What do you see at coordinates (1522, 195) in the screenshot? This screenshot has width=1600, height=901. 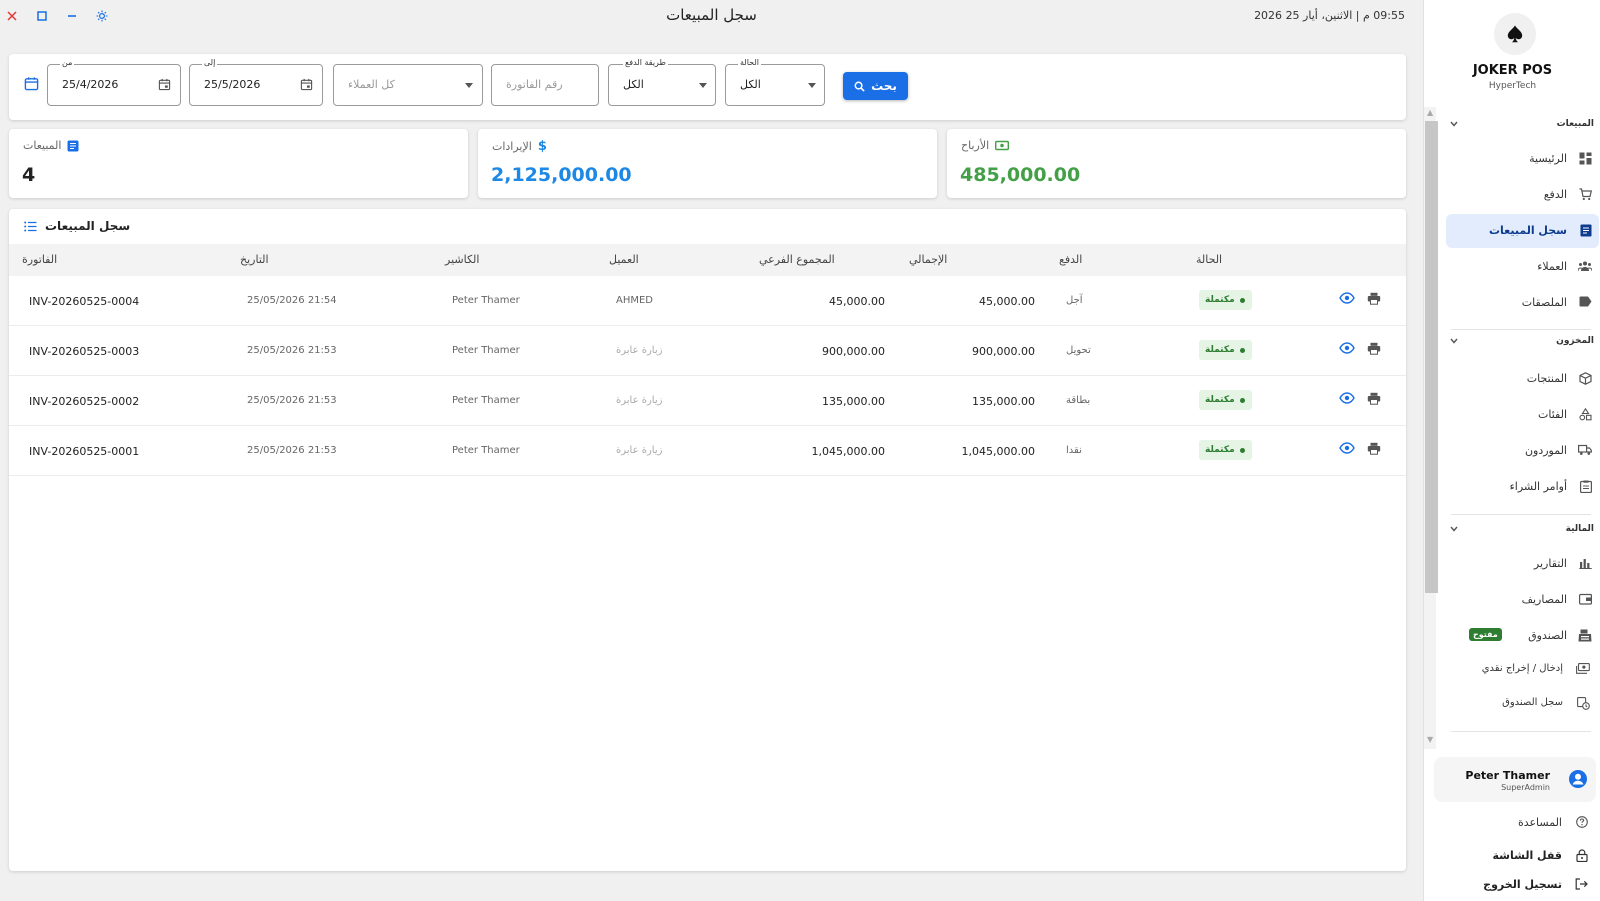 I see `sidebar-item-pay: الدفع` at bounding box center [1522, 195].